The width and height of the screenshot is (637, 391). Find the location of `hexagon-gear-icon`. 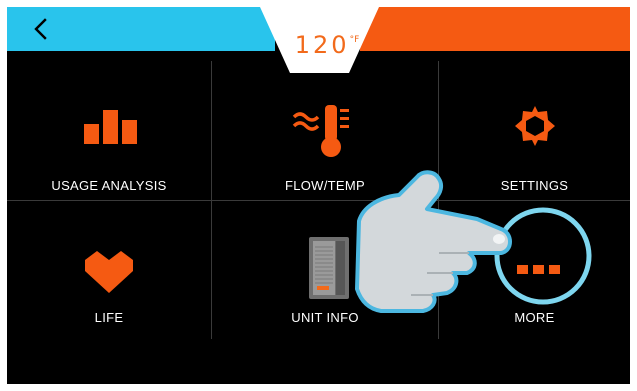

hexagon-gear-icon is located at coordinates (535, 126).